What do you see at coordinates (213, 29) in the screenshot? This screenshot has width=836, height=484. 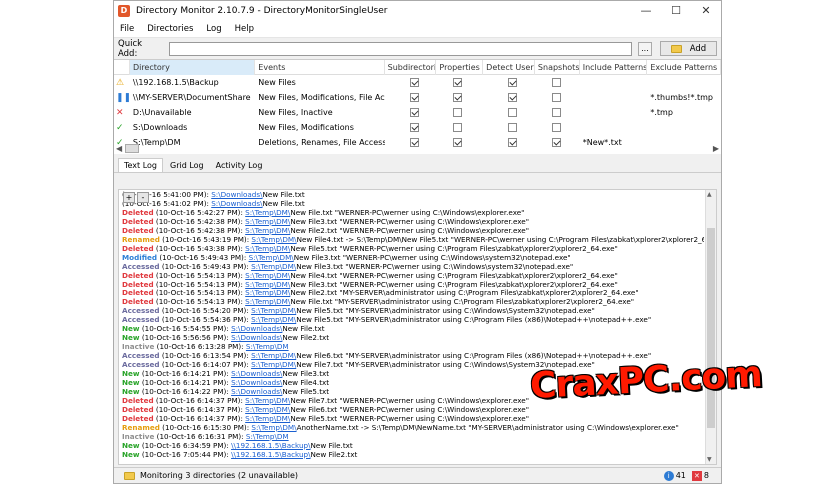 I see `menu-log: Log` at bounding box center [213, 29].